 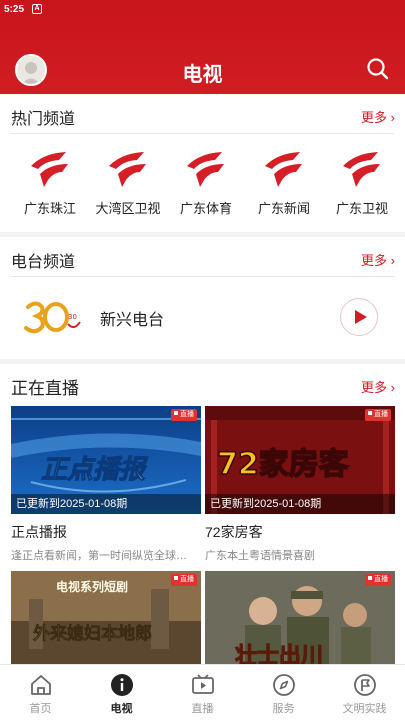 I want to click on top-header: 5:25 A 电视, so click(x=202, y=47).